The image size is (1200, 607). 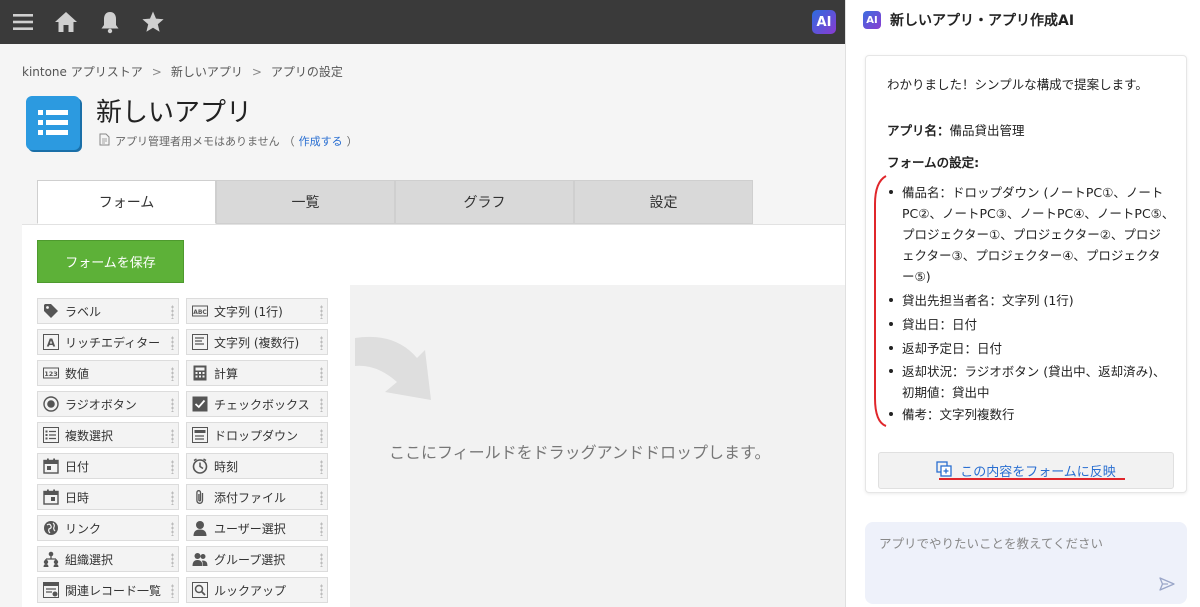 I want to click on palette-item-text: 日付, so click(x=77, y=466).